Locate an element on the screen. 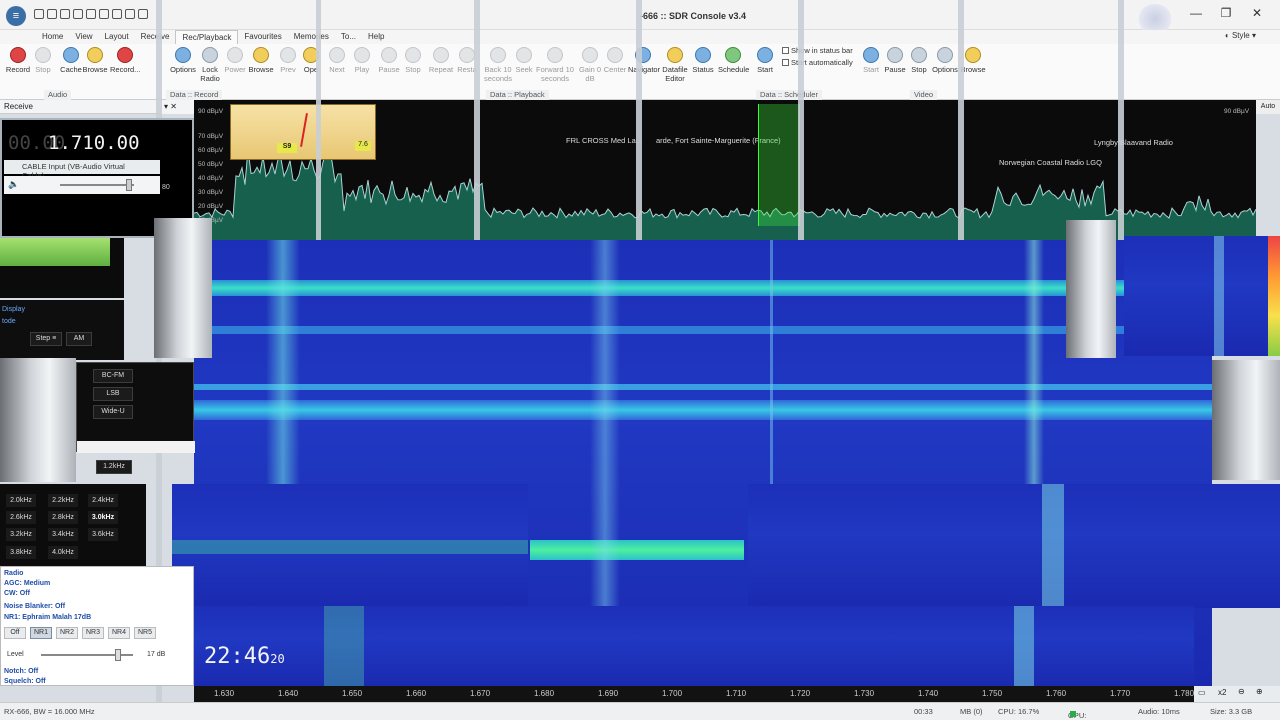  undo-icon is located at coordinates (143, 14).